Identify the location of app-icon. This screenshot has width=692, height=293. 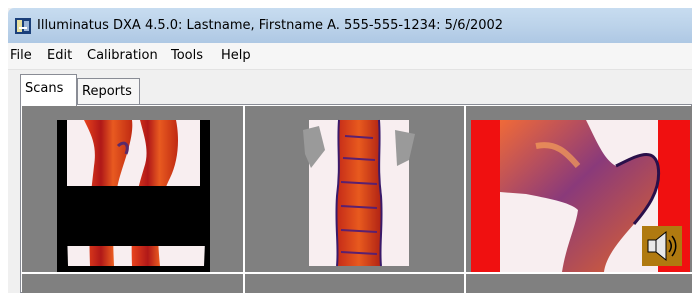
(23, 26).